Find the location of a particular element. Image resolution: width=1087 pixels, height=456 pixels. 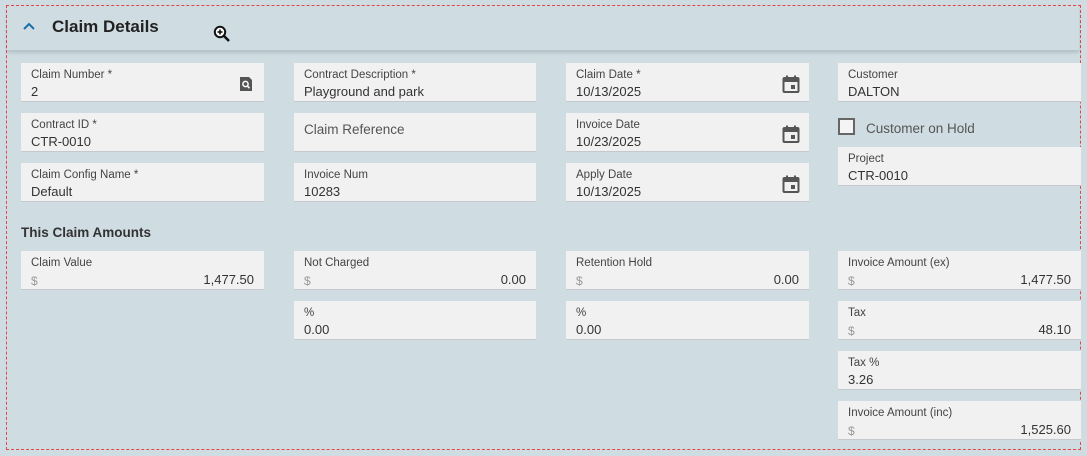

invoice-amount-inc-field: Invoice Amount (inc) $ 1,525.60 is located at coordinates (959, 420).